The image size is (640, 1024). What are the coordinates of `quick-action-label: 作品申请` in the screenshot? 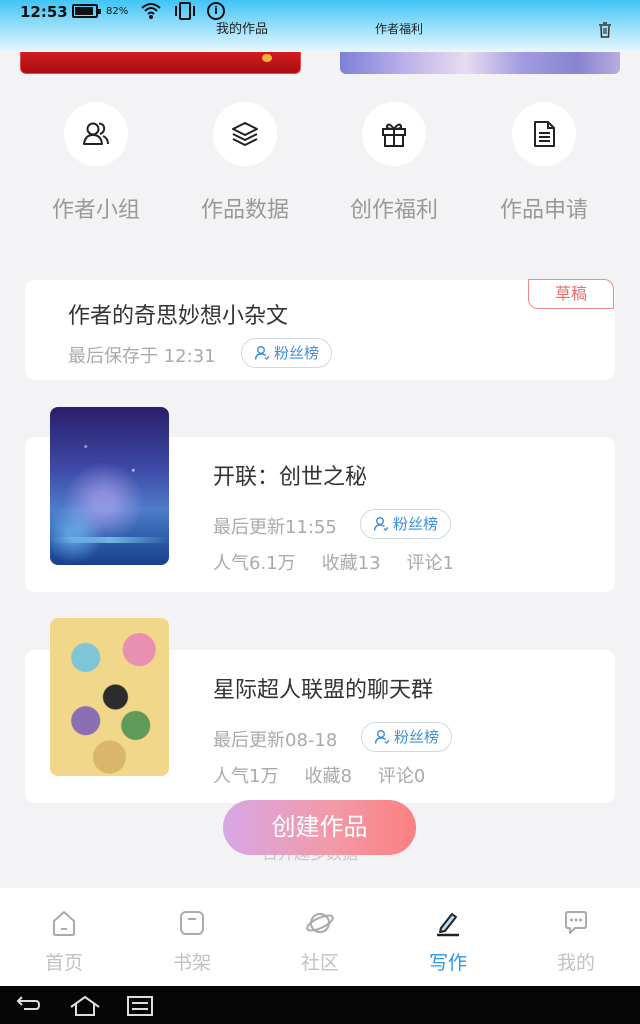 It's located at (543, 210).